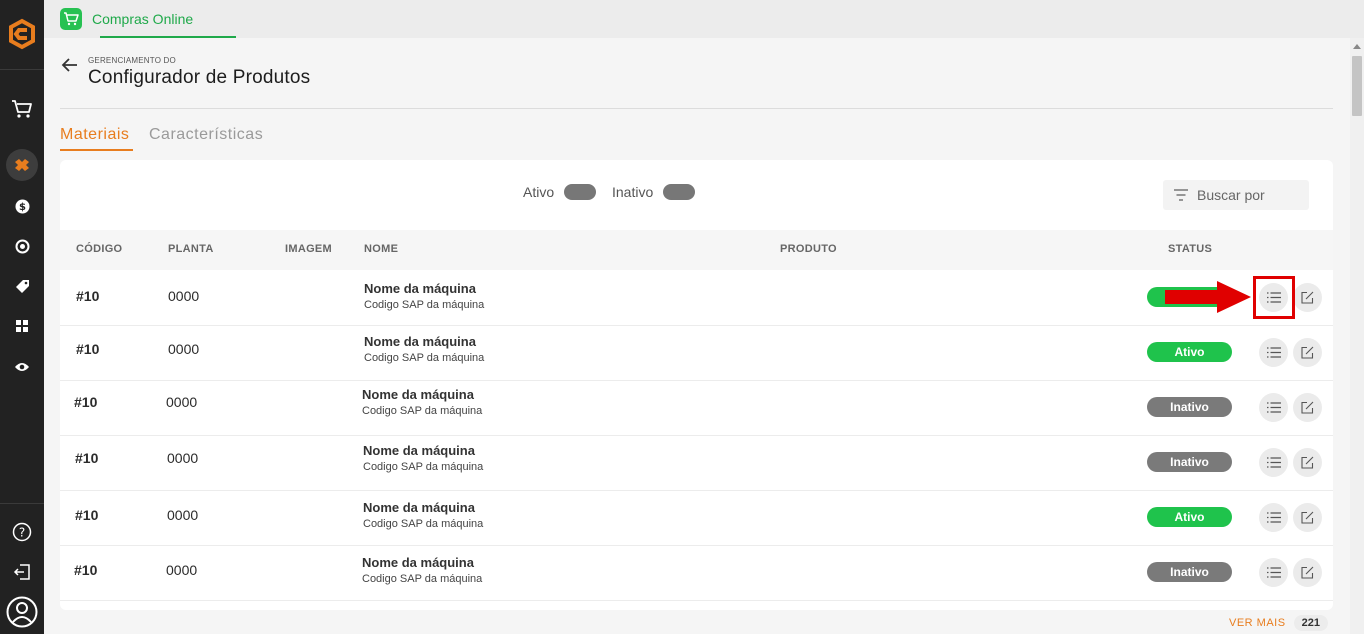 The height and width of the screenshot is (634, 1364). What do you see at coordinates (22, 572) in the screenshot?
I see `logout-icon` at bounding box center [22, 572].